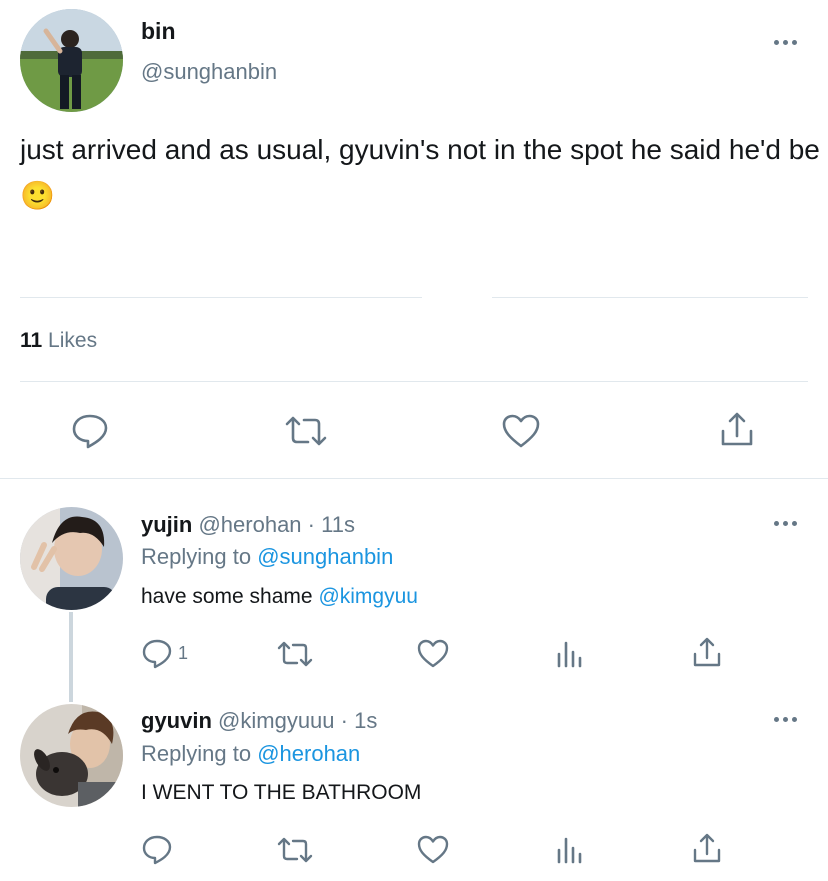 This screenshot has height=881, width=828. What do you see at coordinates (227, 596) in the screenshot?
I see `reply-text-body: have some shame` at bounding box center [227, 596].